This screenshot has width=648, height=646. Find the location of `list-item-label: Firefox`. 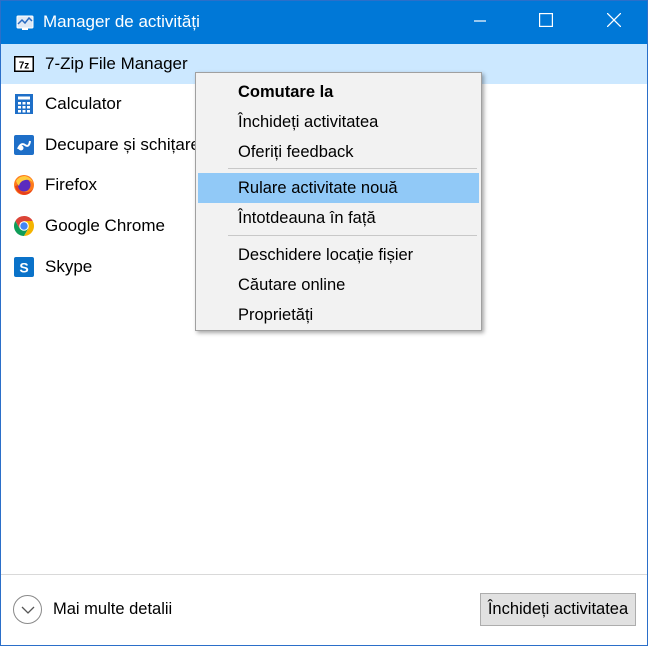

list-item-label: Firefox is located at coordinates (71, 184).